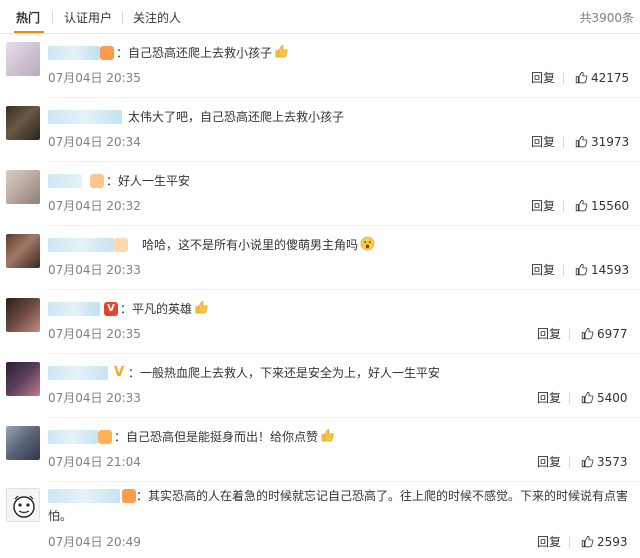  I want to click on comment-tabs: 热门 认证用户 关注的人 共3900条, so click(320, 17).